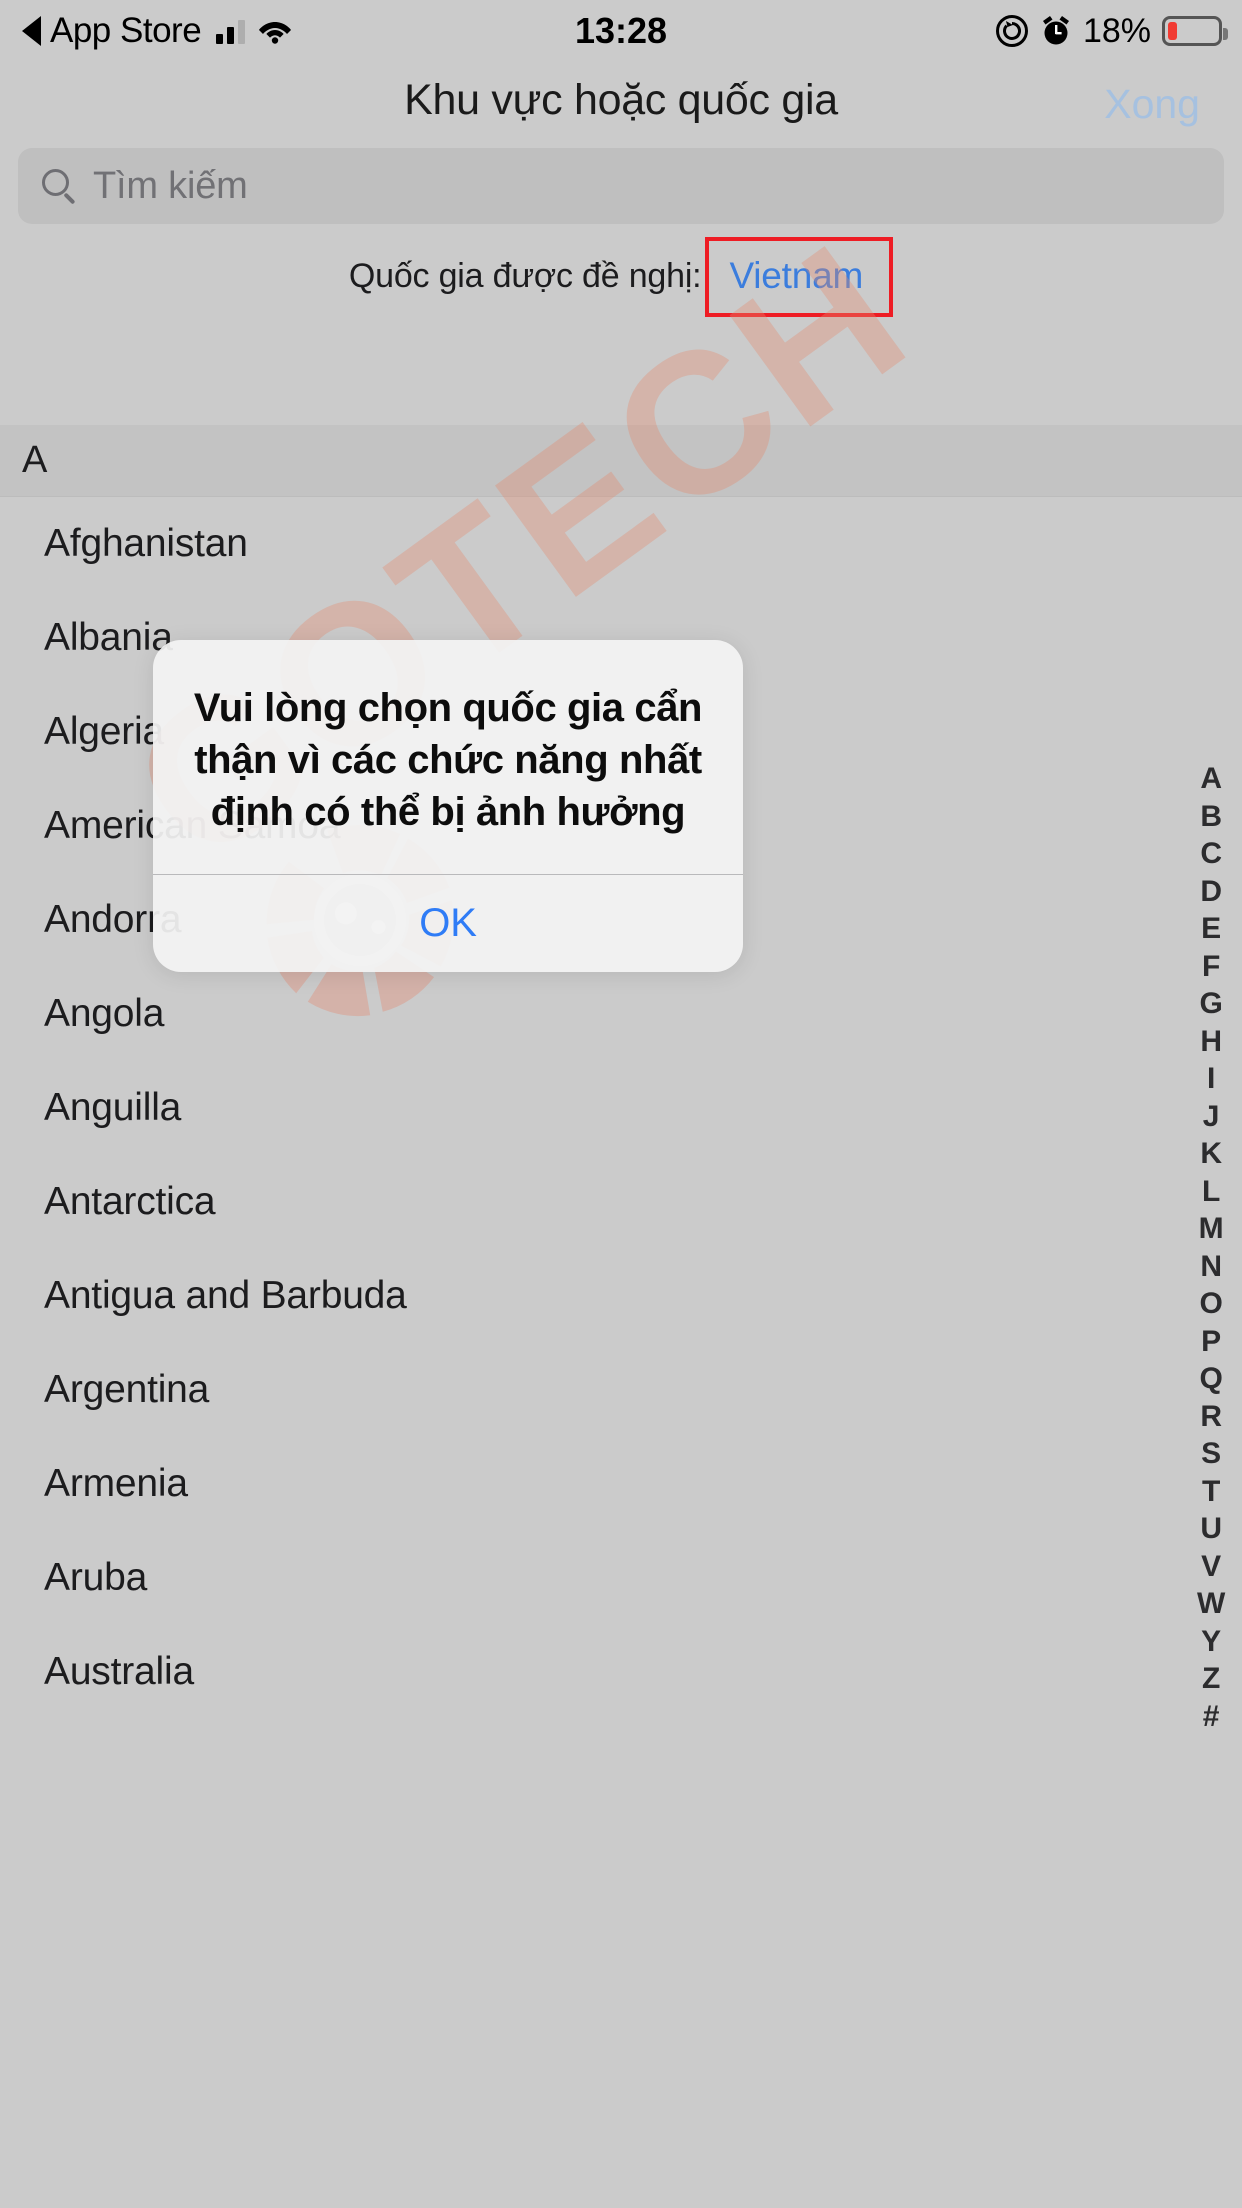 Image resolution: width=1242 pixels, height=2208 pixels. What do you see at coordinates (1211, 1192) in the screenshot?
I see `index-letter: L` at bounding box center [1211, 1192].